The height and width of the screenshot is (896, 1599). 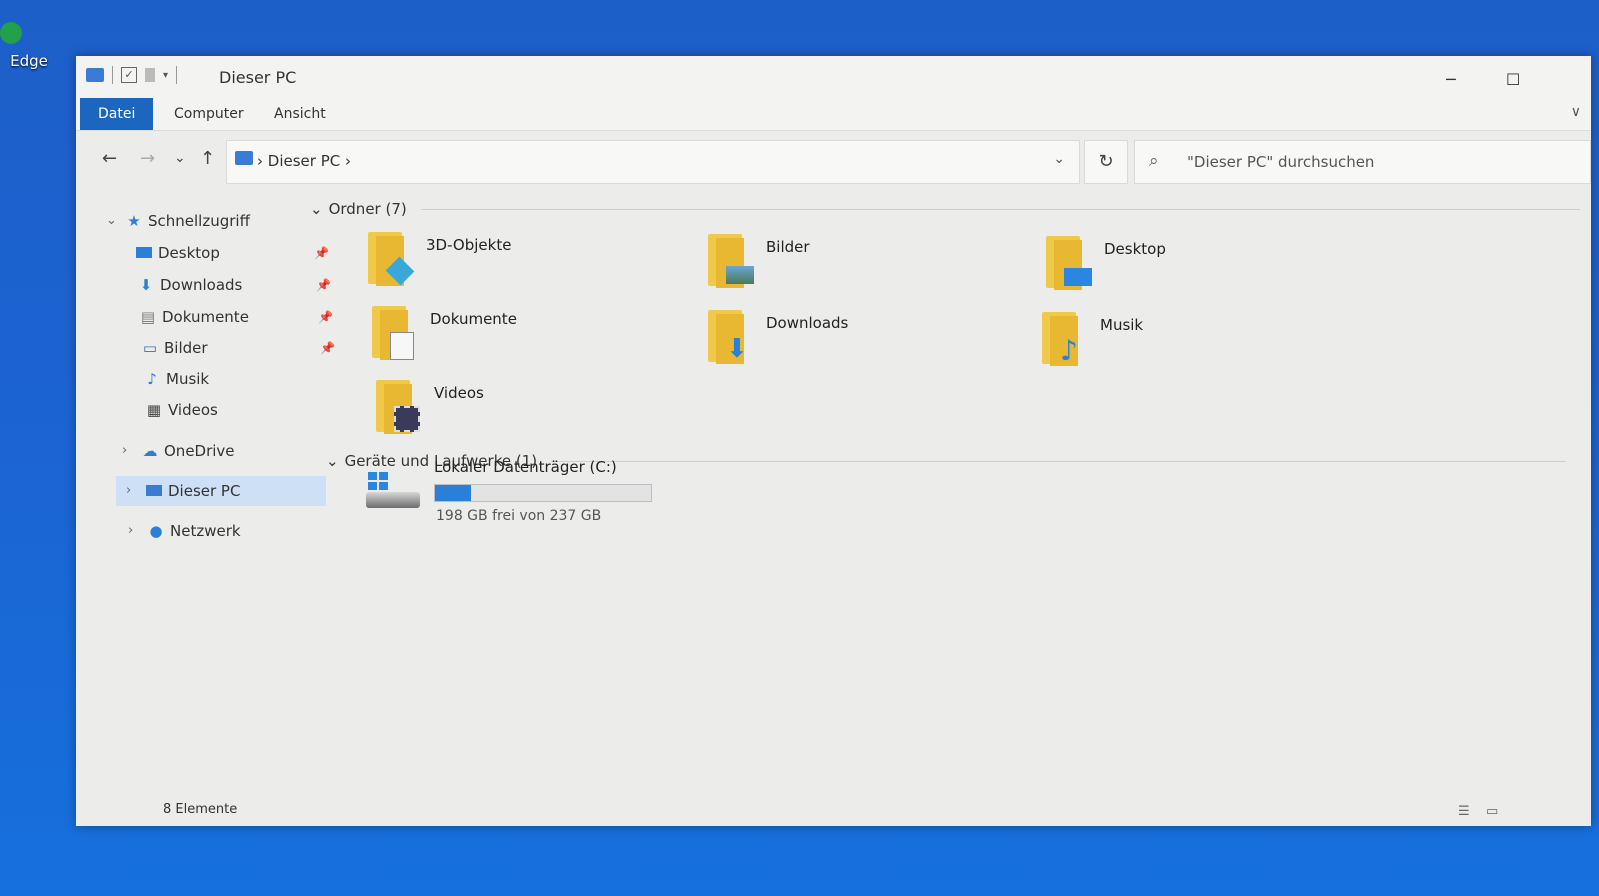 I want to click on edge-icon, so click(x=11, y=33).